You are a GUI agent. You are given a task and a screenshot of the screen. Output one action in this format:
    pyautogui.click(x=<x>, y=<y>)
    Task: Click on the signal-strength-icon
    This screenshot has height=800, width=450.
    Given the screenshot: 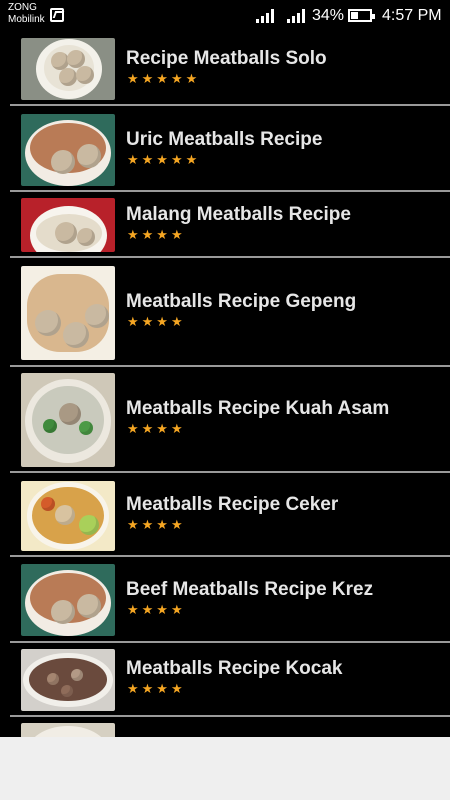 What is the action you would take?
    pyautogui.click(x=266, y=16)
    